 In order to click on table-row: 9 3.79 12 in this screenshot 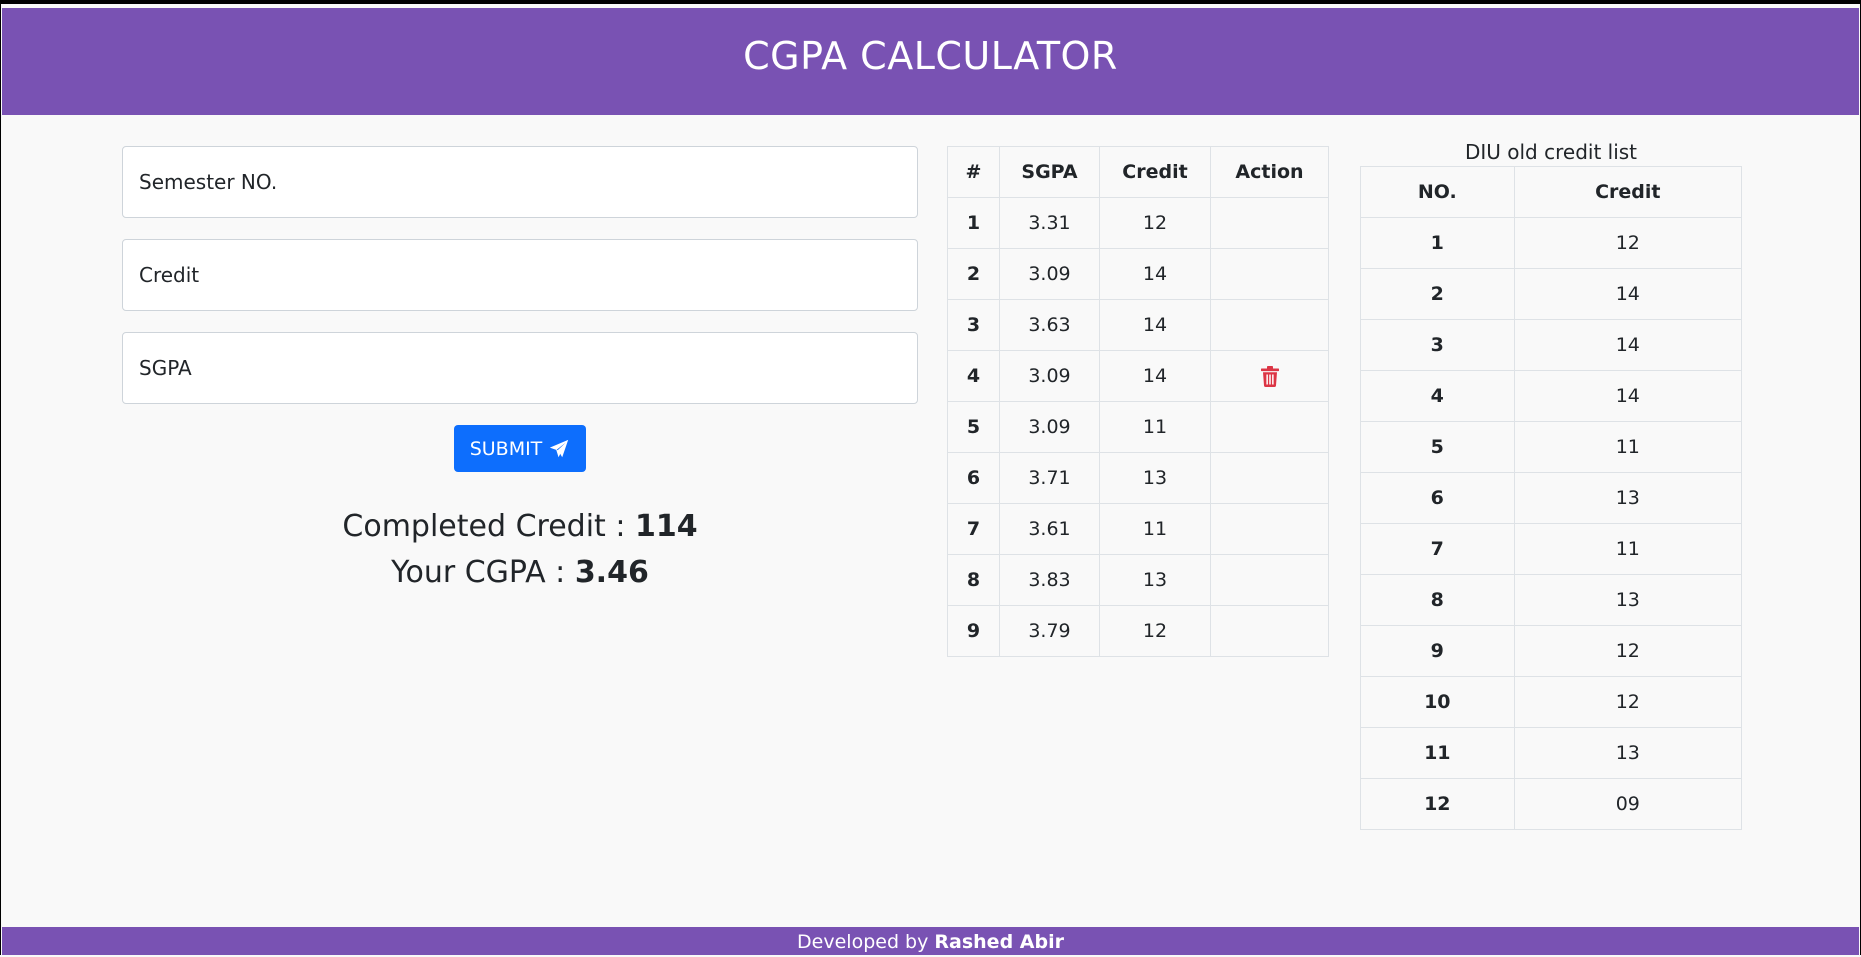, I will do `click(1138, 631)`.